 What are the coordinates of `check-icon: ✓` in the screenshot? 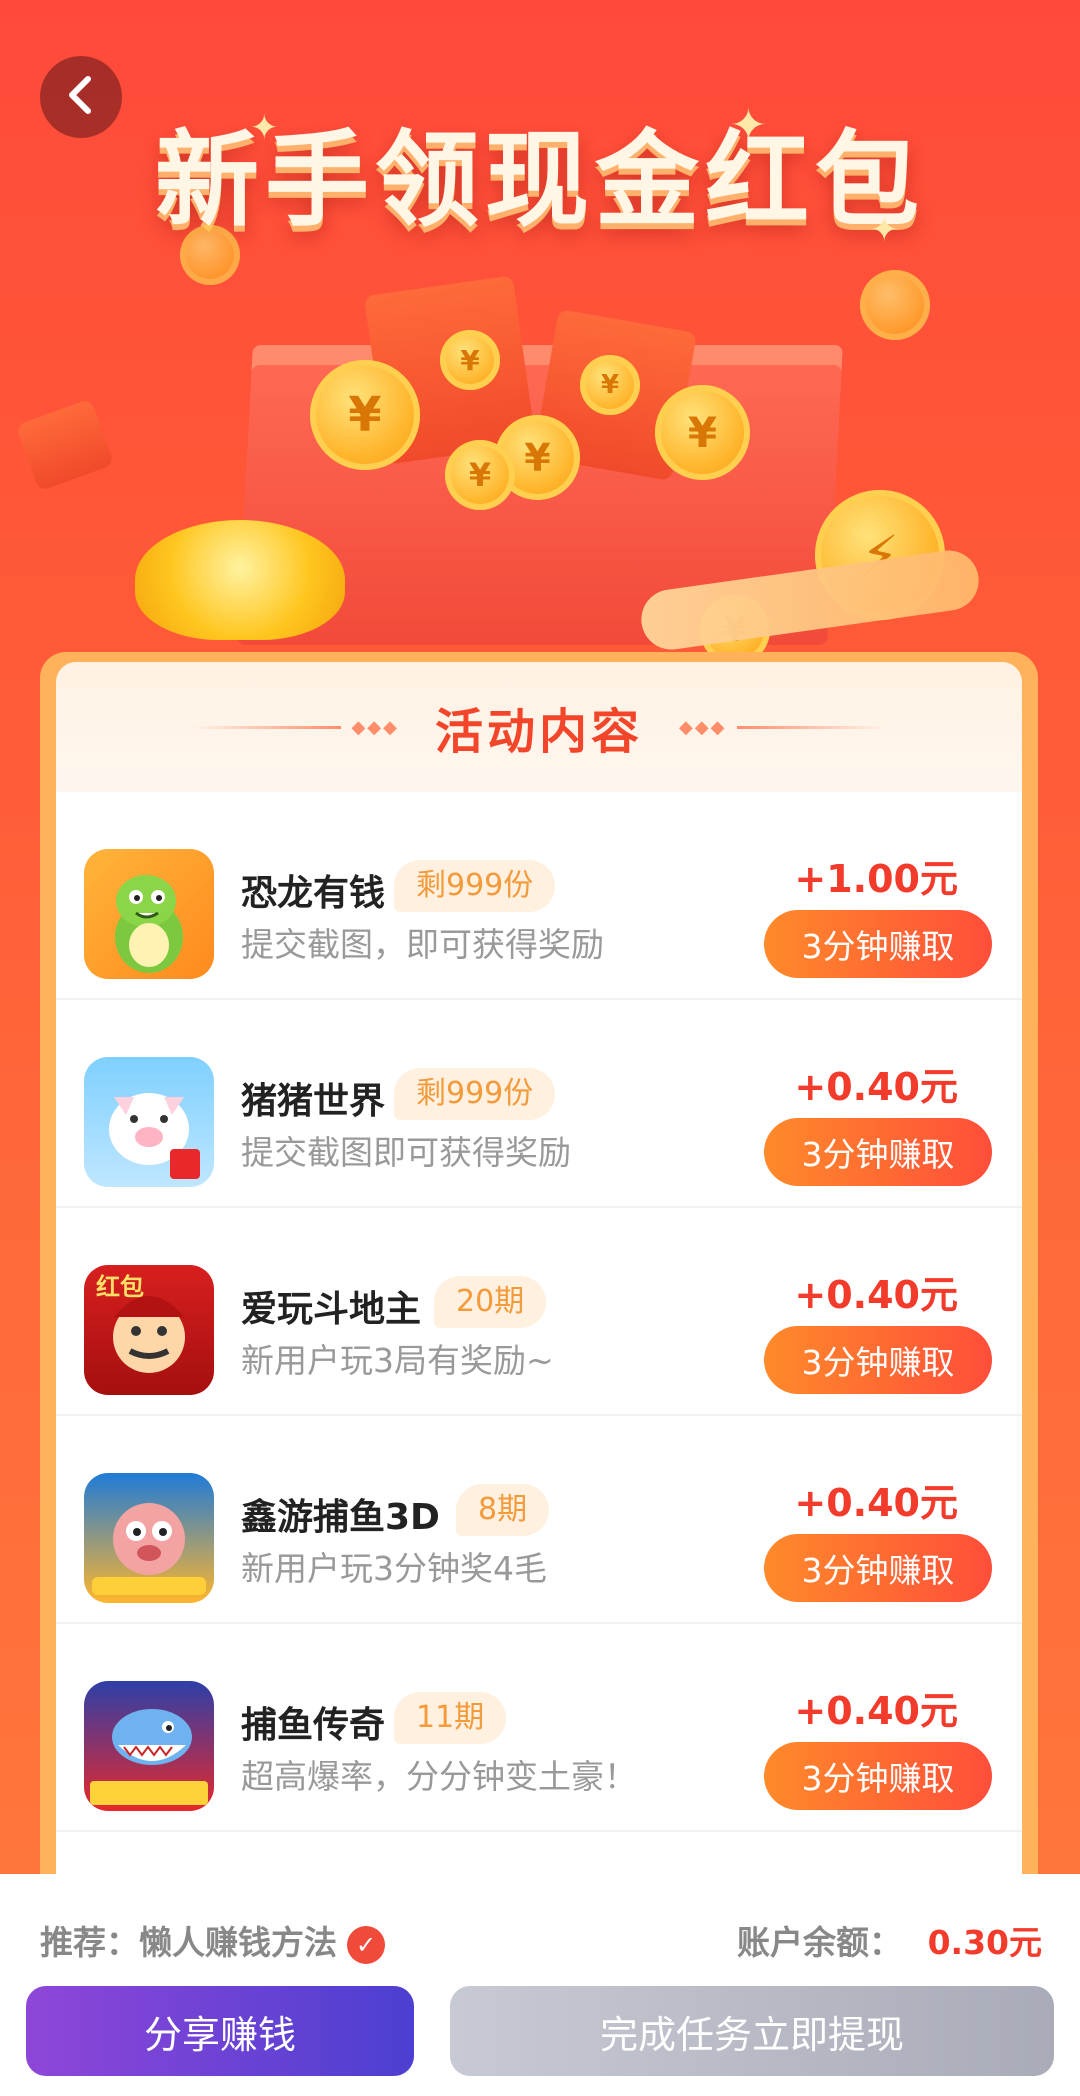 It's located at (366, 1944).